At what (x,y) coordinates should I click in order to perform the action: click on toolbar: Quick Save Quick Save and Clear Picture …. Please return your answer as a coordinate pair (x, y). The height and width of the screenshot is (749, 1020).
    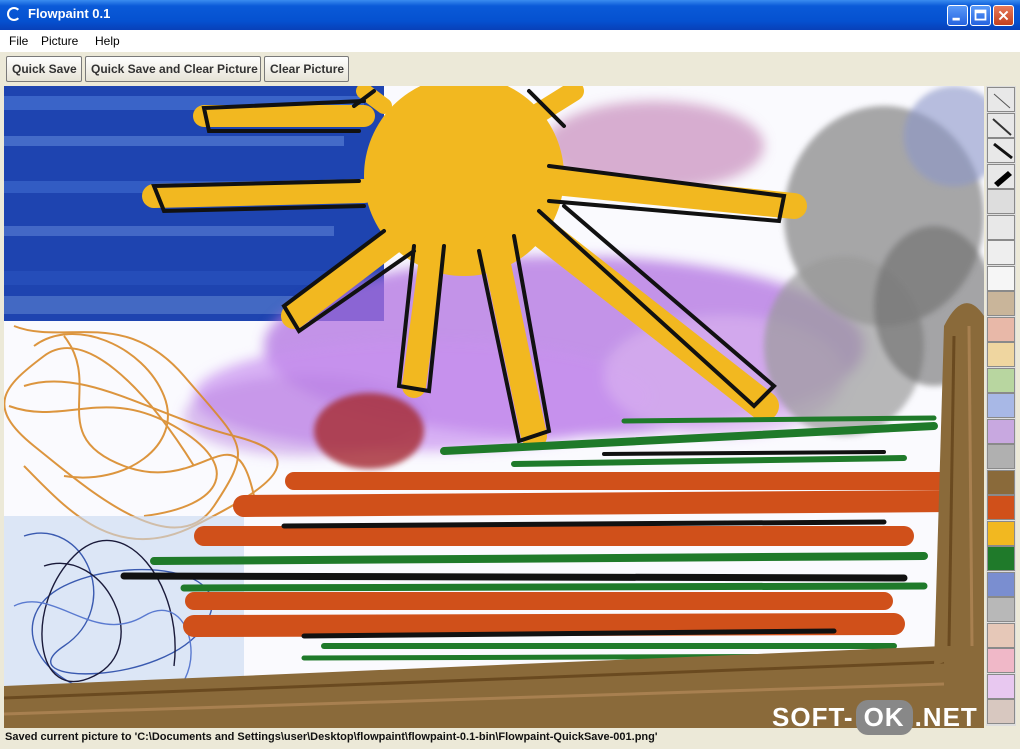
    Looking at the image, I should click on (510, 69).